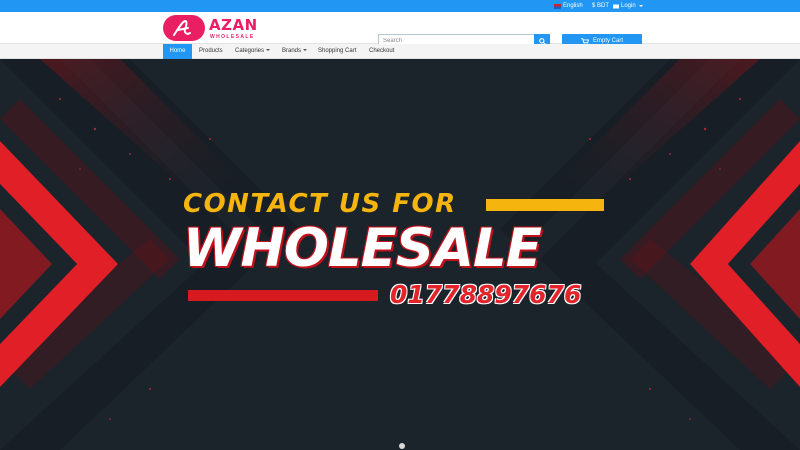 The height and width of the screenshot is (450, 800). Describe the element at coordinates (545, 205) in the screenshot. I see `banner-yellow-bar` at that location.